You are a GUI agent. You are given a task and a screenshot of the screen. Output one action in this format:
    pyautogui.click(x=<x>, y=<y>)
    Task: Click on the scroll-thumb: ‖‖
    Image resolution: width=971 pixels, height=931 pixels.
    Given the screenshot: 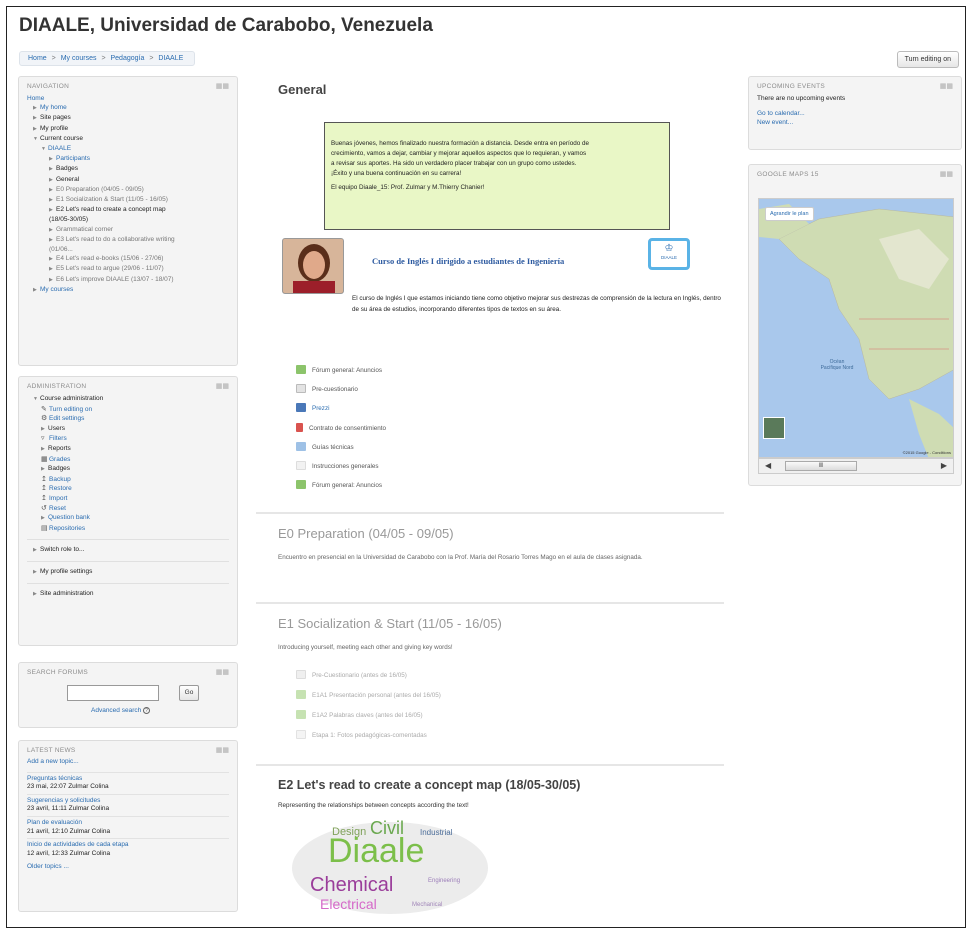 What is the action you would take?
    pyautogui.click(x=821, y=466)
    